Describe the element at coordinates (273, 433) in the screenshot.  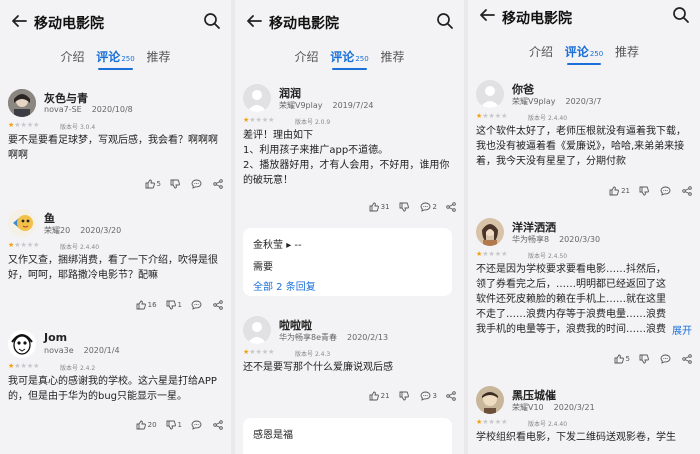
I see `reply-username: 感恩是福` at that location.